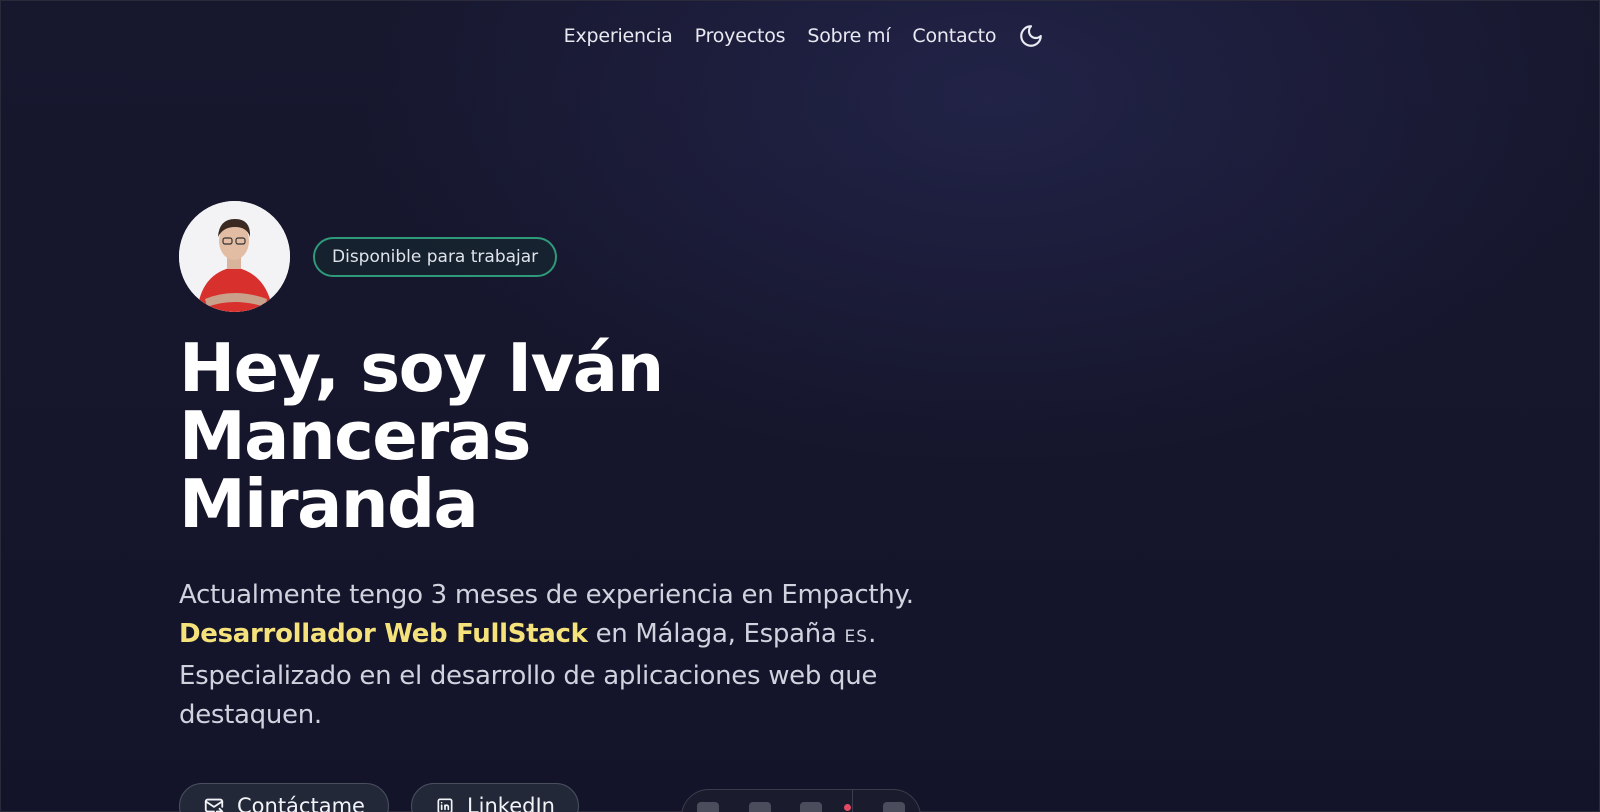  I want to click on page-title: Hey, soy Iván Manceras Miranda, so click(569, 436).